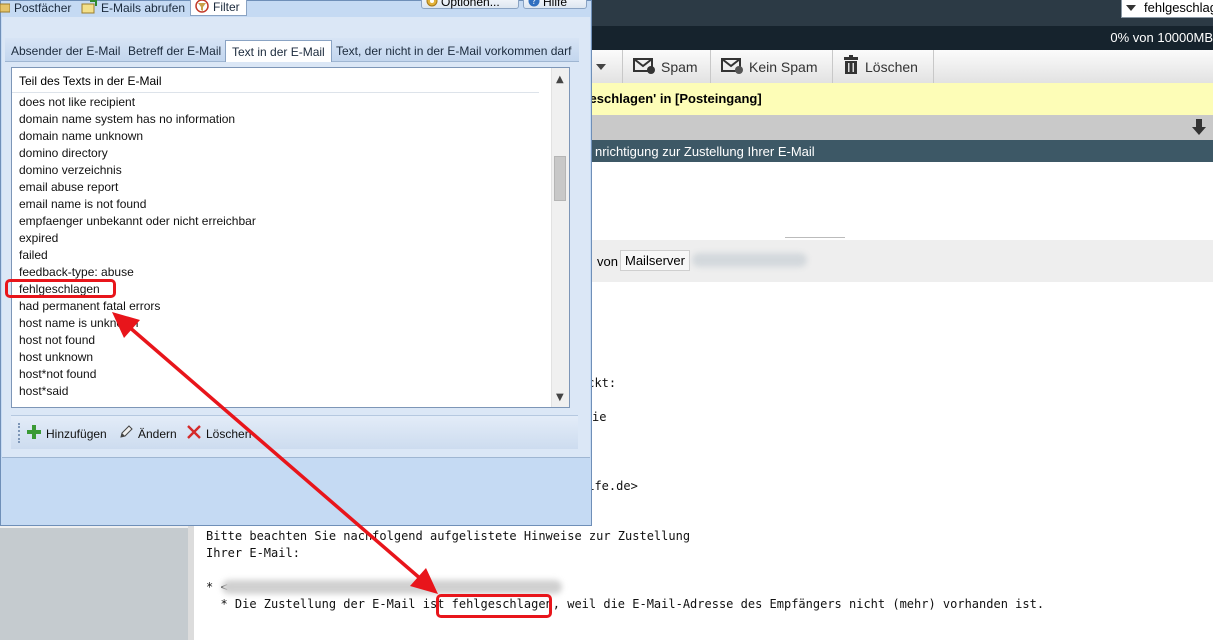  What do you see at coordinates (275, 453) in the screenshot?
I see `annotation-double-arrow` at bounding box center [275, 453].